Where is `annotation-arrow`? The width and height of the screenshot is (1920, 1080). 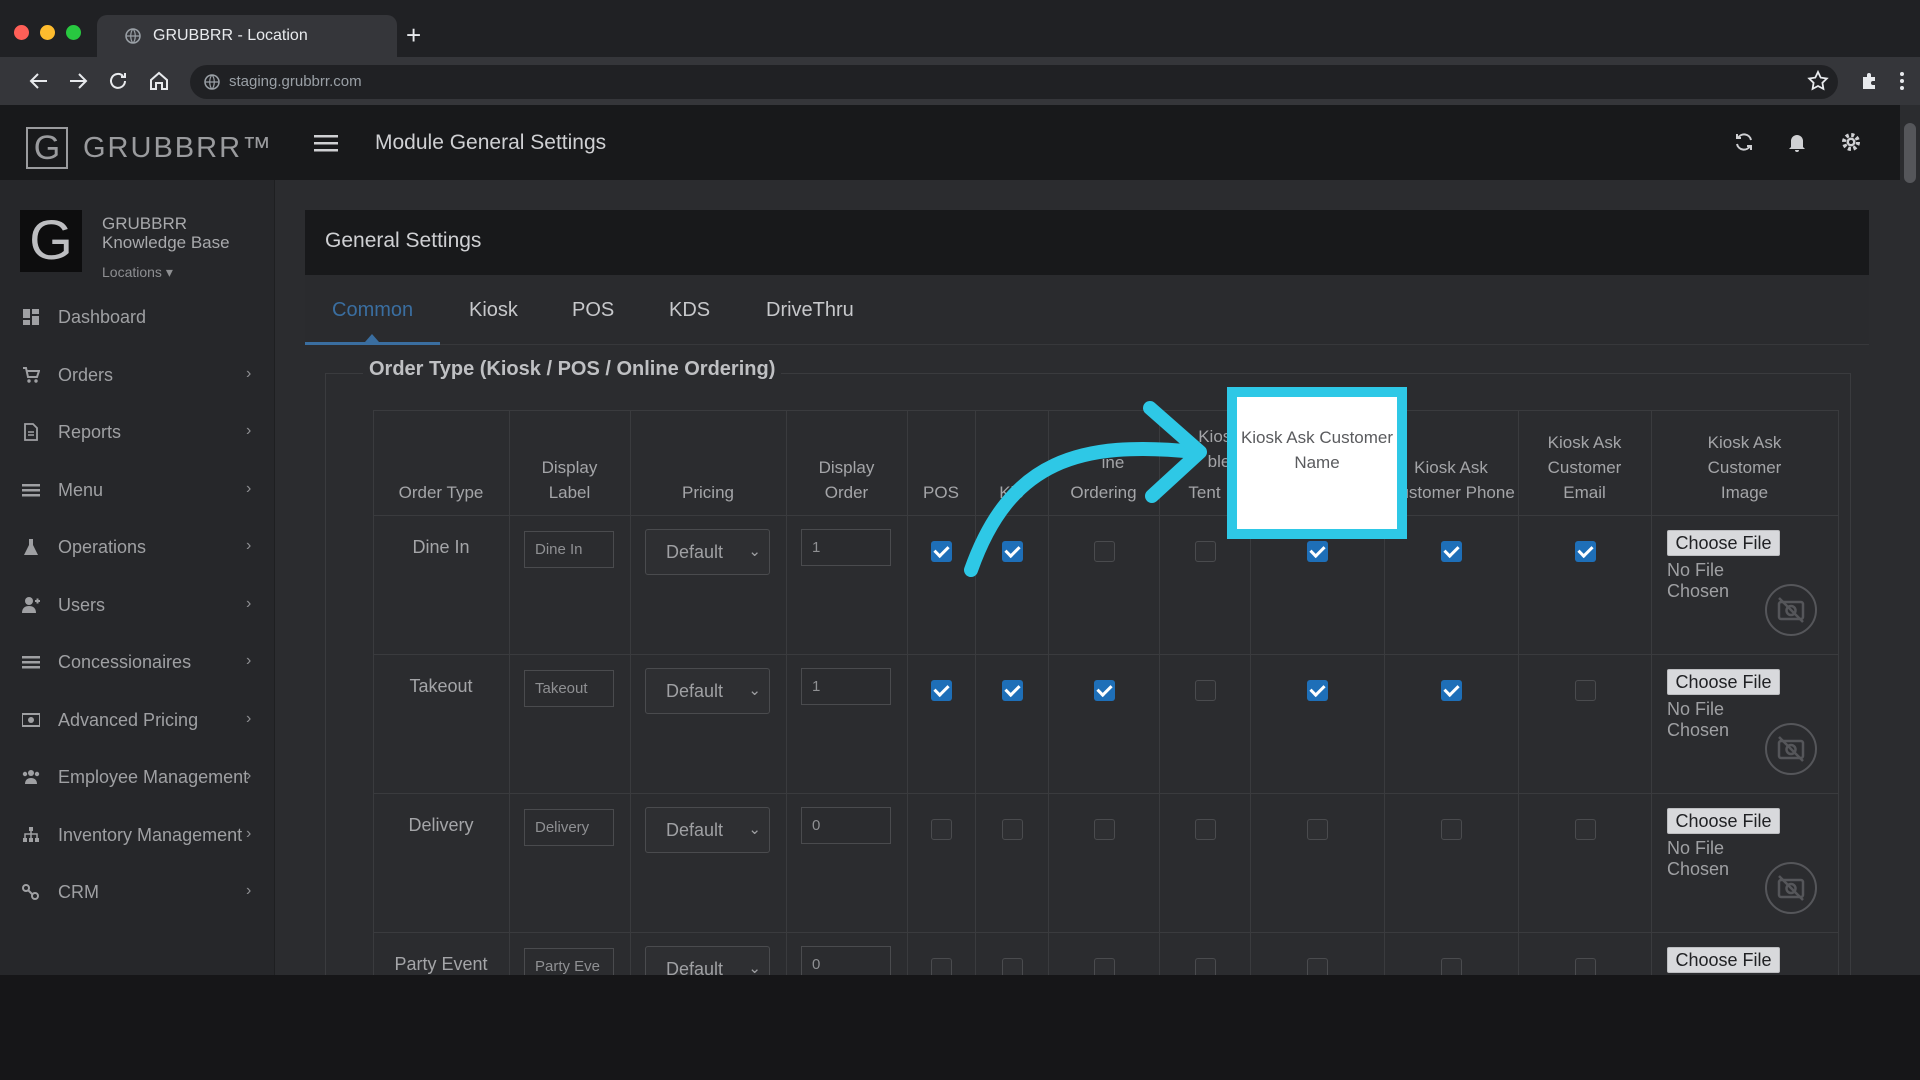 annotation-arrow is located at coordinates (1085, 489).